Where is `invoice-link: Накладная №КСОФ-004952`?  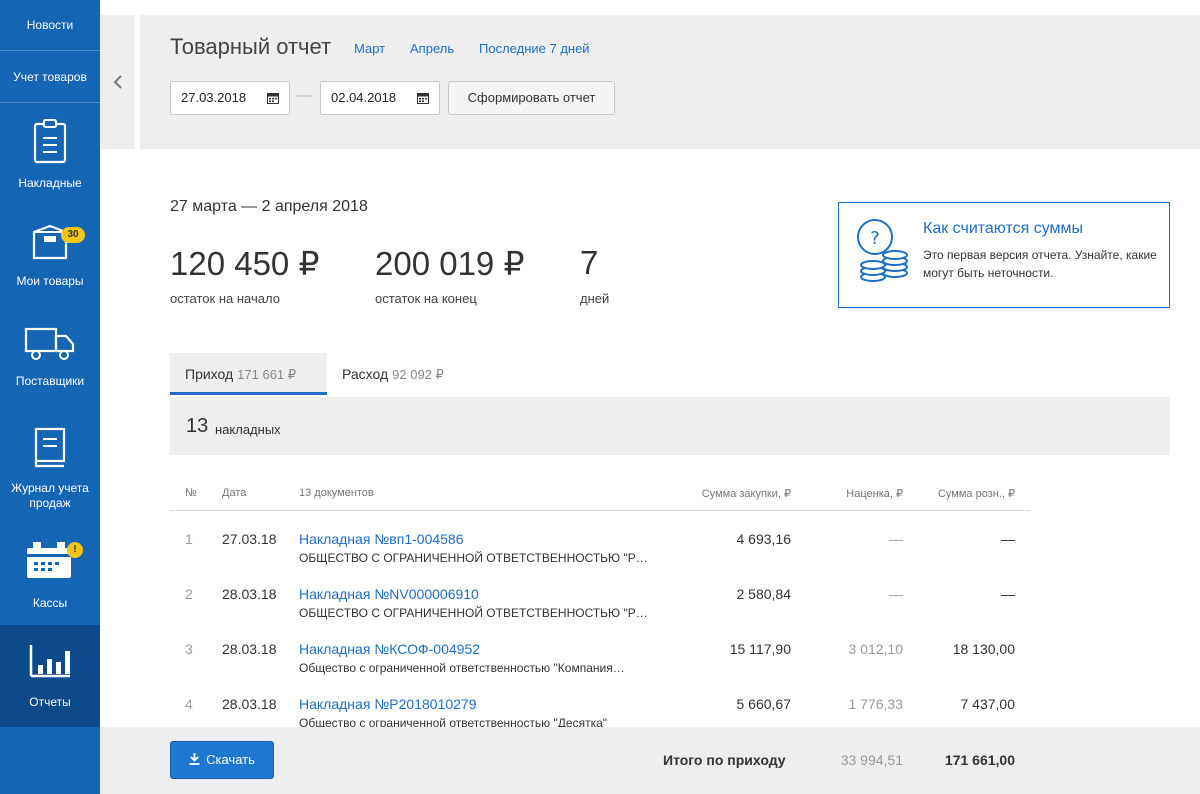 invoice-link: Накладная №КСОФ-004952 is located at coordinates (389, 649).